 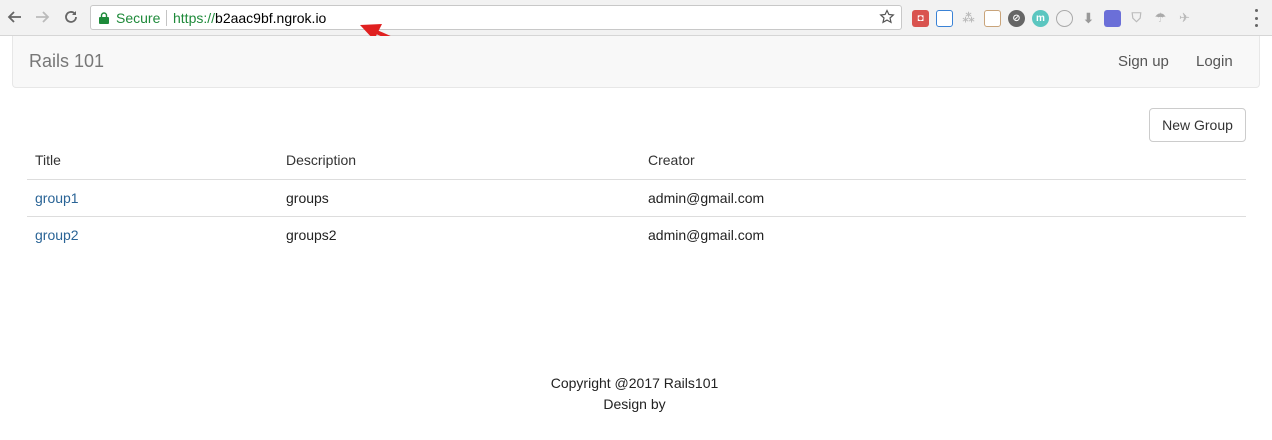 I want to click on parachute-icon: ☂, so click(x=1160, y=18).